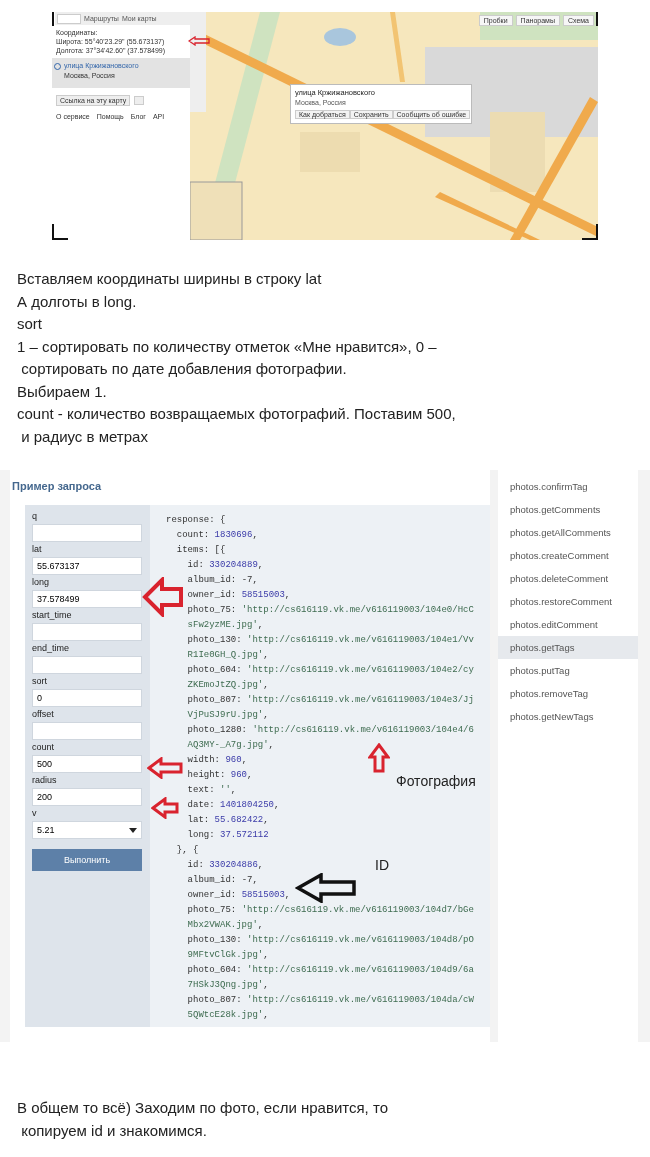 The width and height of the screenshot is (650, 1157). What do you see at coordinates (227, 820) in the screenshot?
I see `code-line: lat: 55.682422,` at bounding box center [227, 820].